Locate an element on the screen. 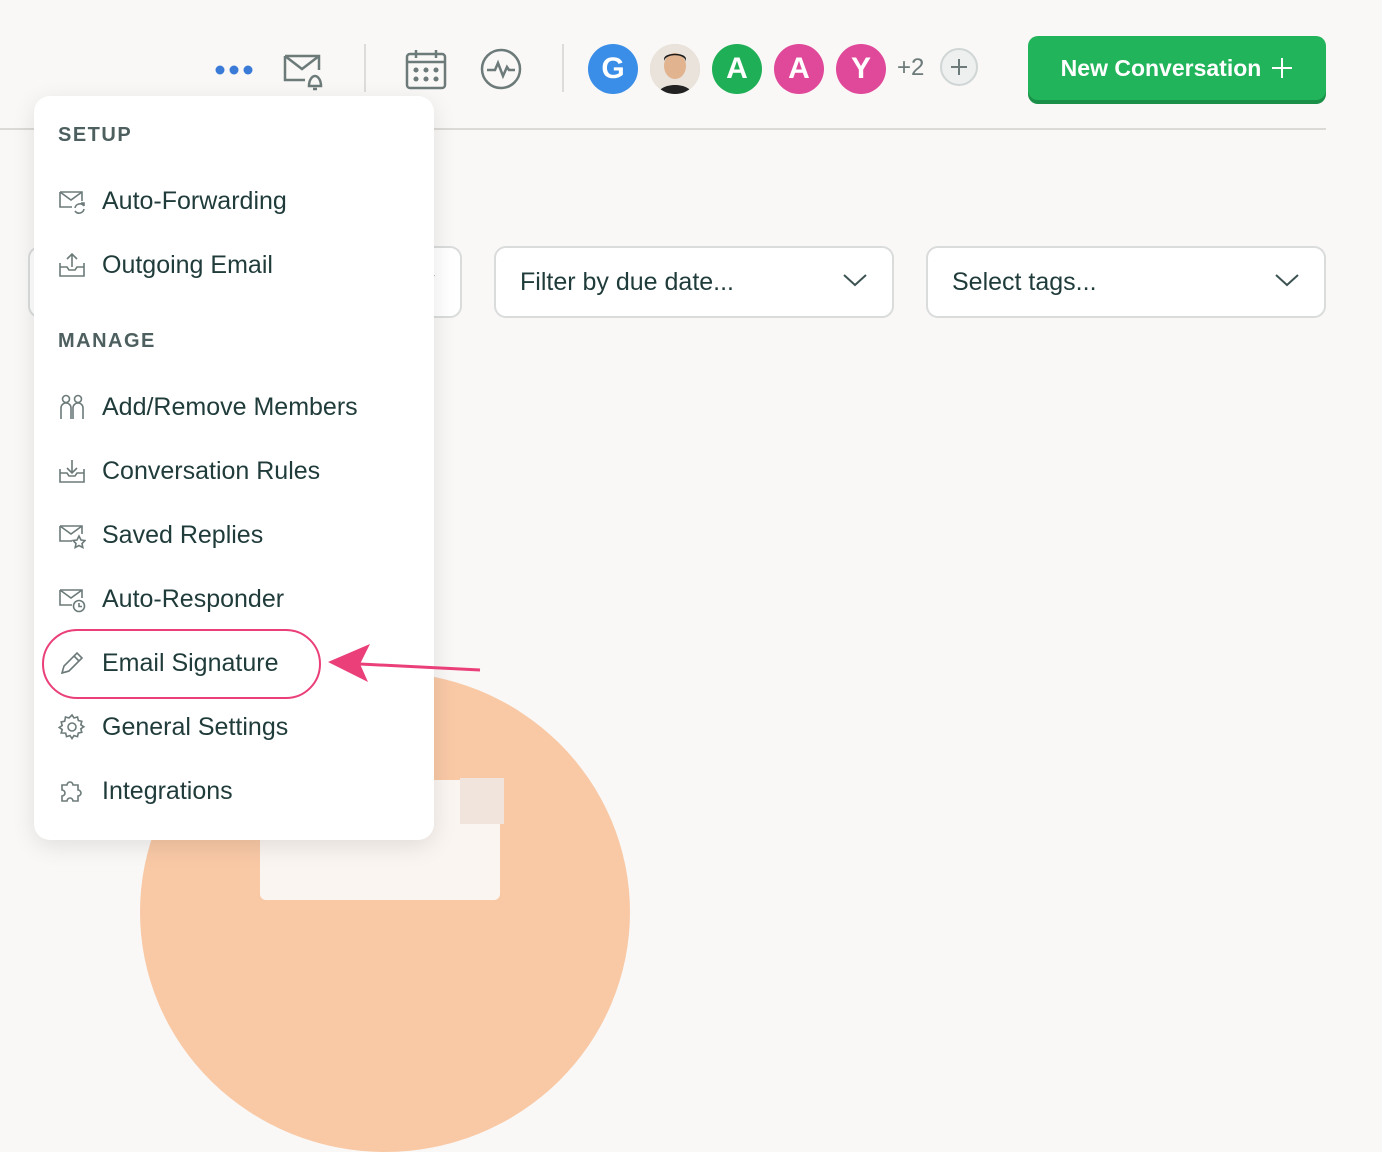  activity-button is located at coordinates (501, 69).